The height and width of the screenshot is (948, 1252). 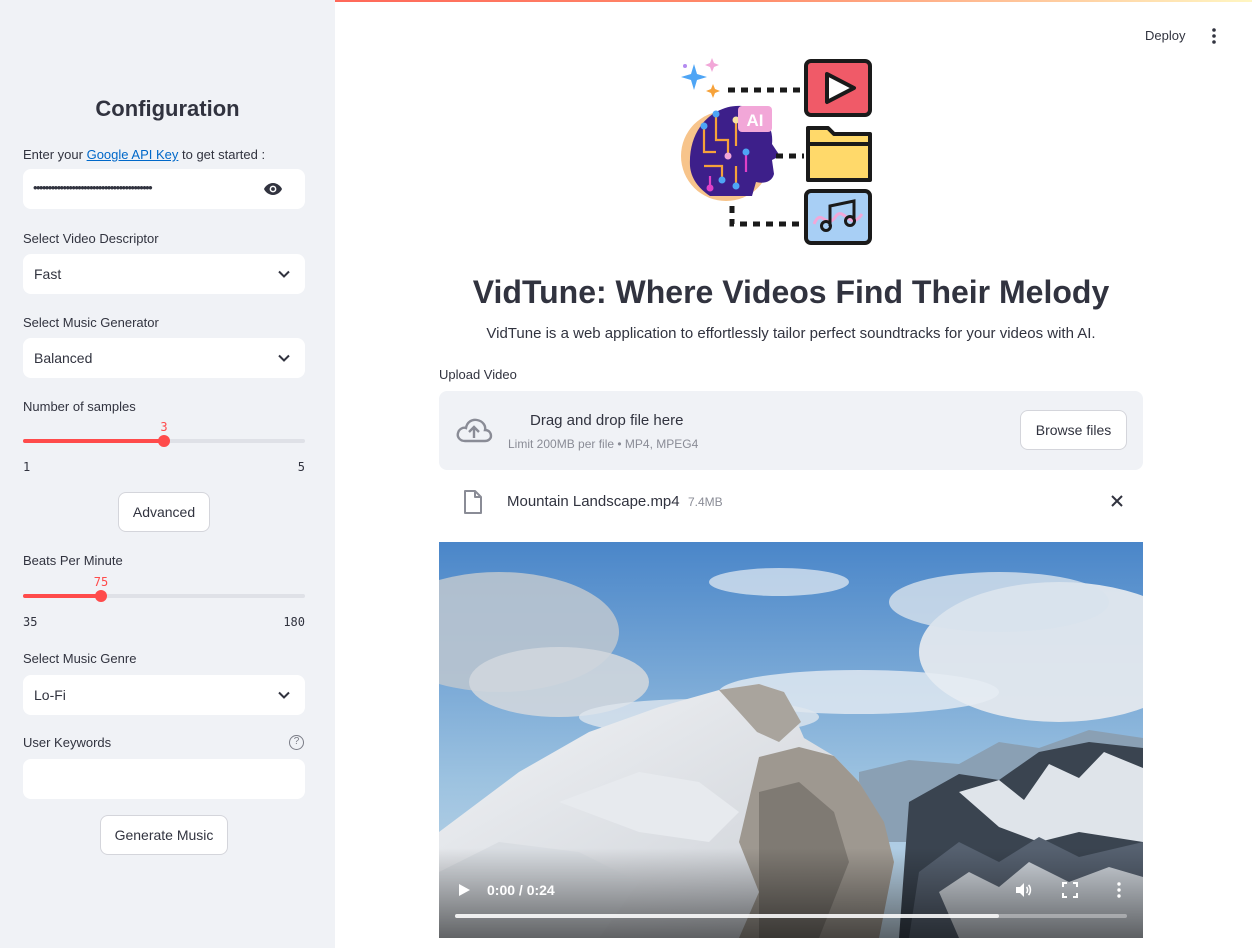 I want to click on video-progress-fill, so click(x=727, y=916).